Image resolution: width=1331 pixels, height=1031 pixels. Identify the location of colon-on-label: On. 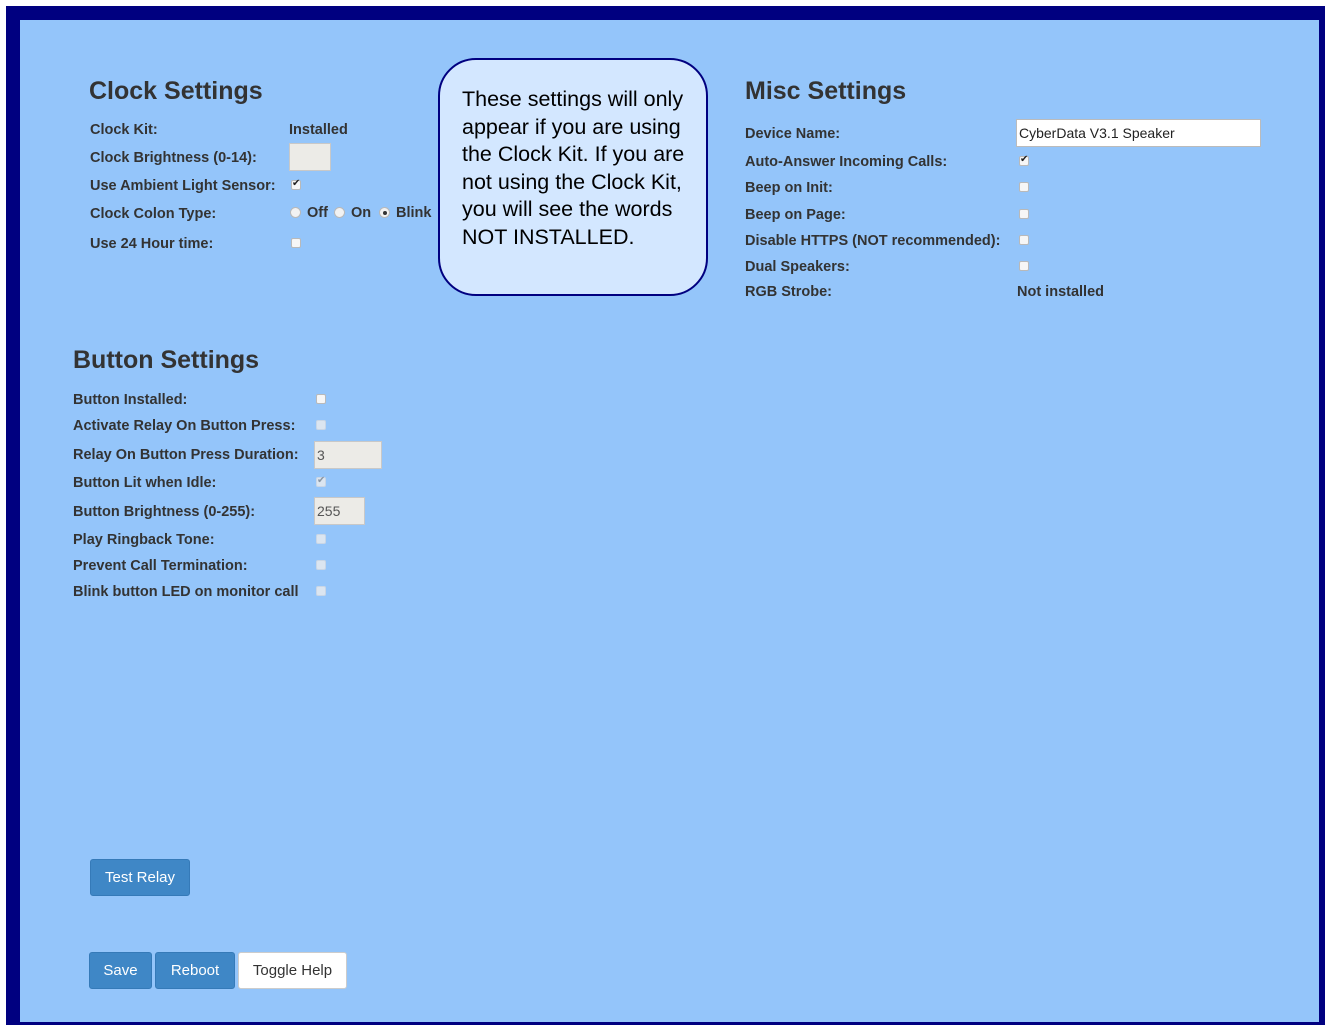
(361, 213).